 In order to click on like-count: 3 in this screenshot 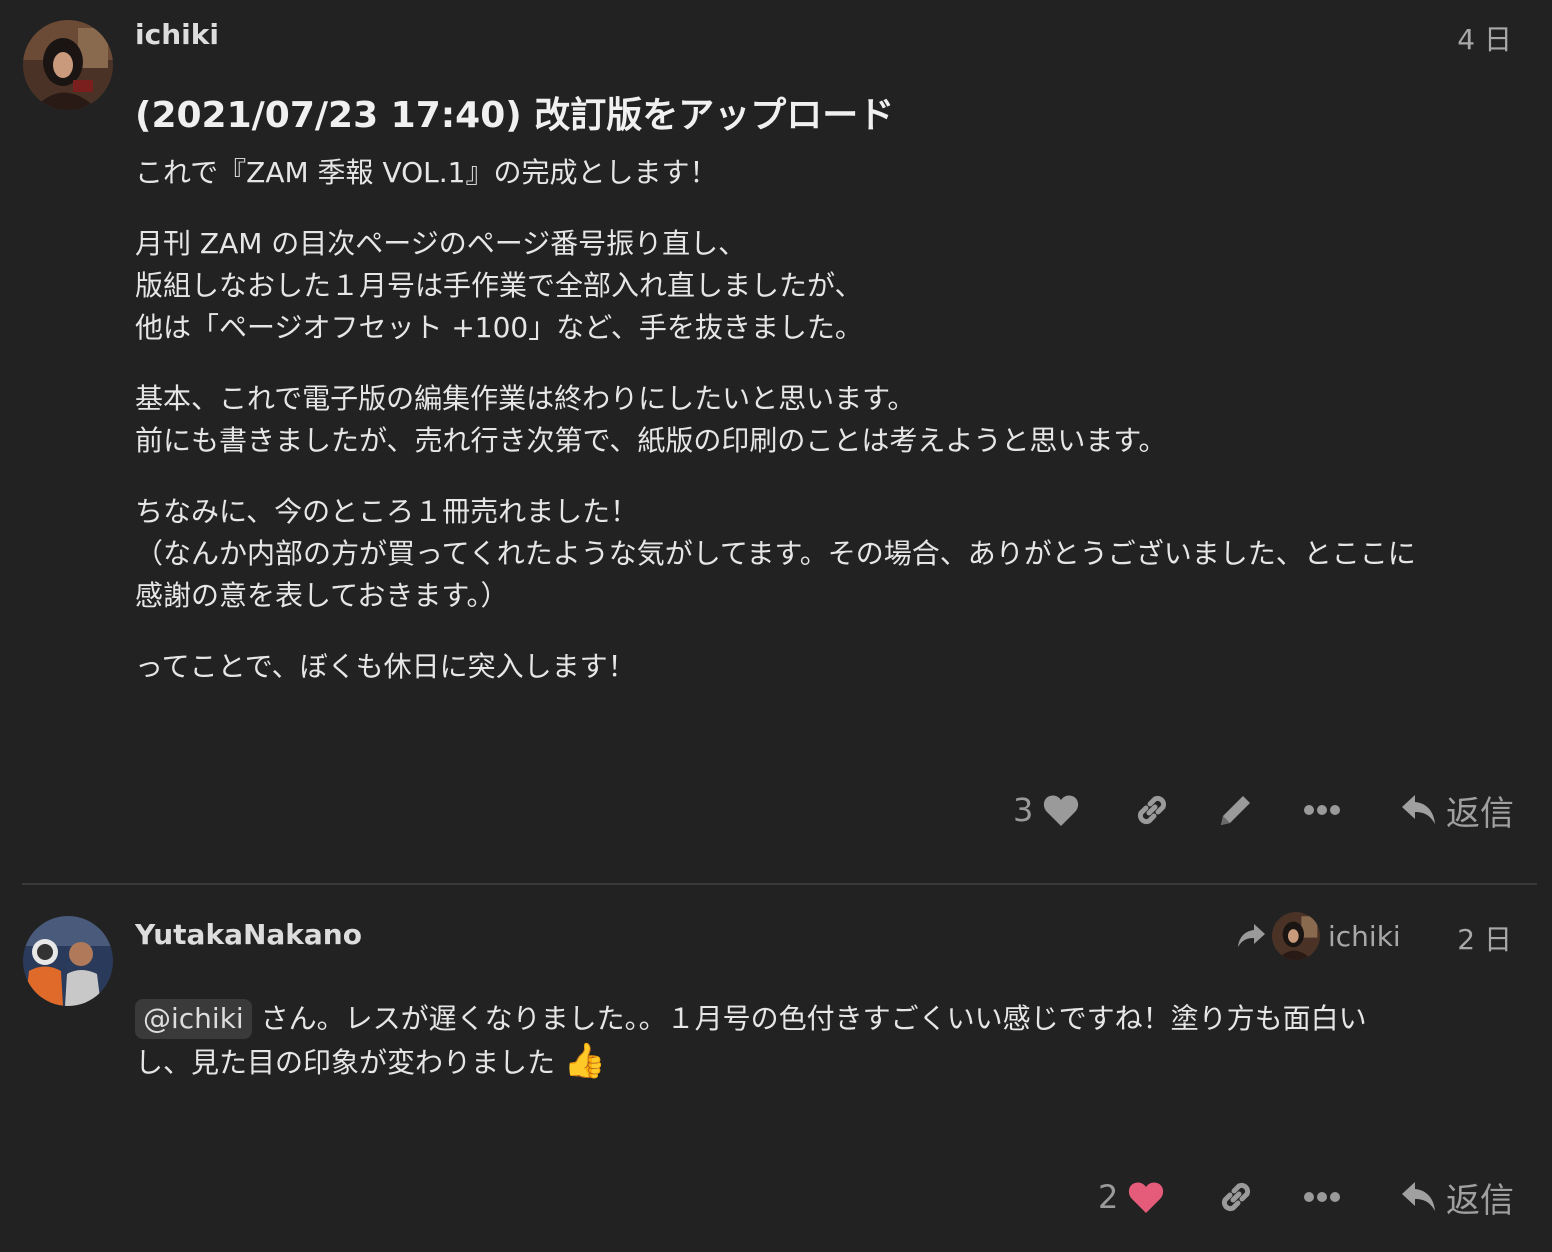, I will do `click(1023, 810)`.